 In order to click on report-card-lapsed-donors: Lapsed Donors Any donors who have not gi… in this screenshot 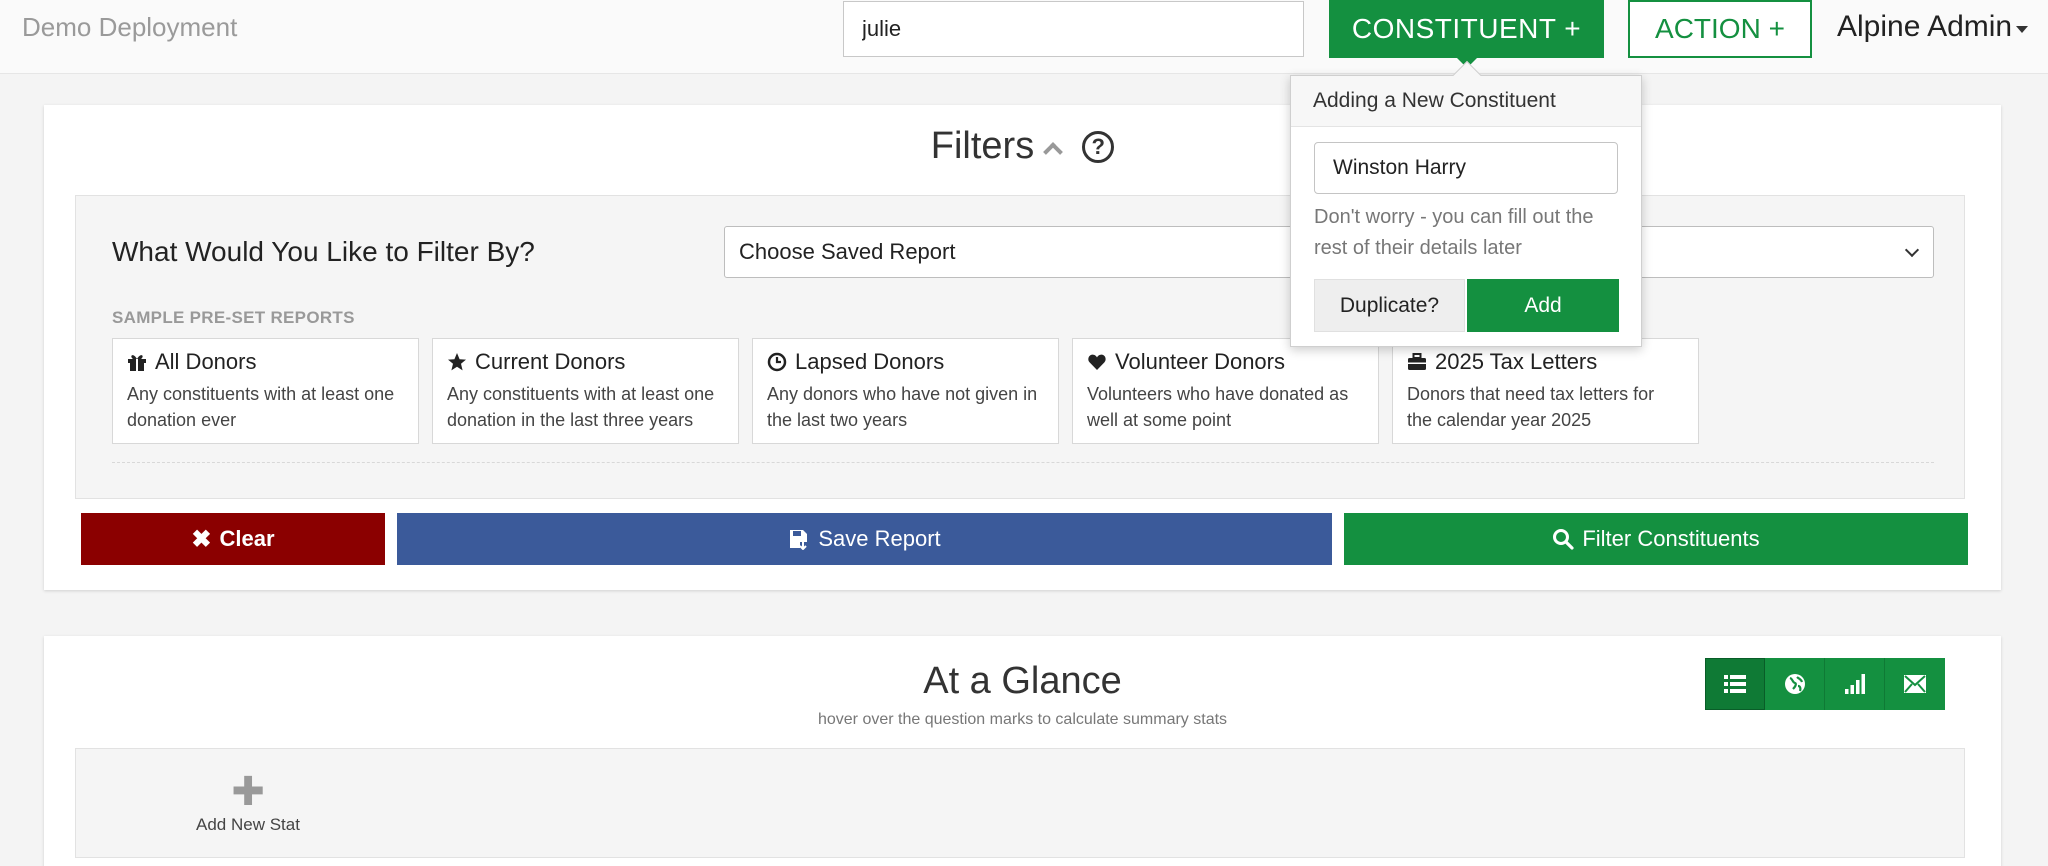, I will do `click(905, 391)`.